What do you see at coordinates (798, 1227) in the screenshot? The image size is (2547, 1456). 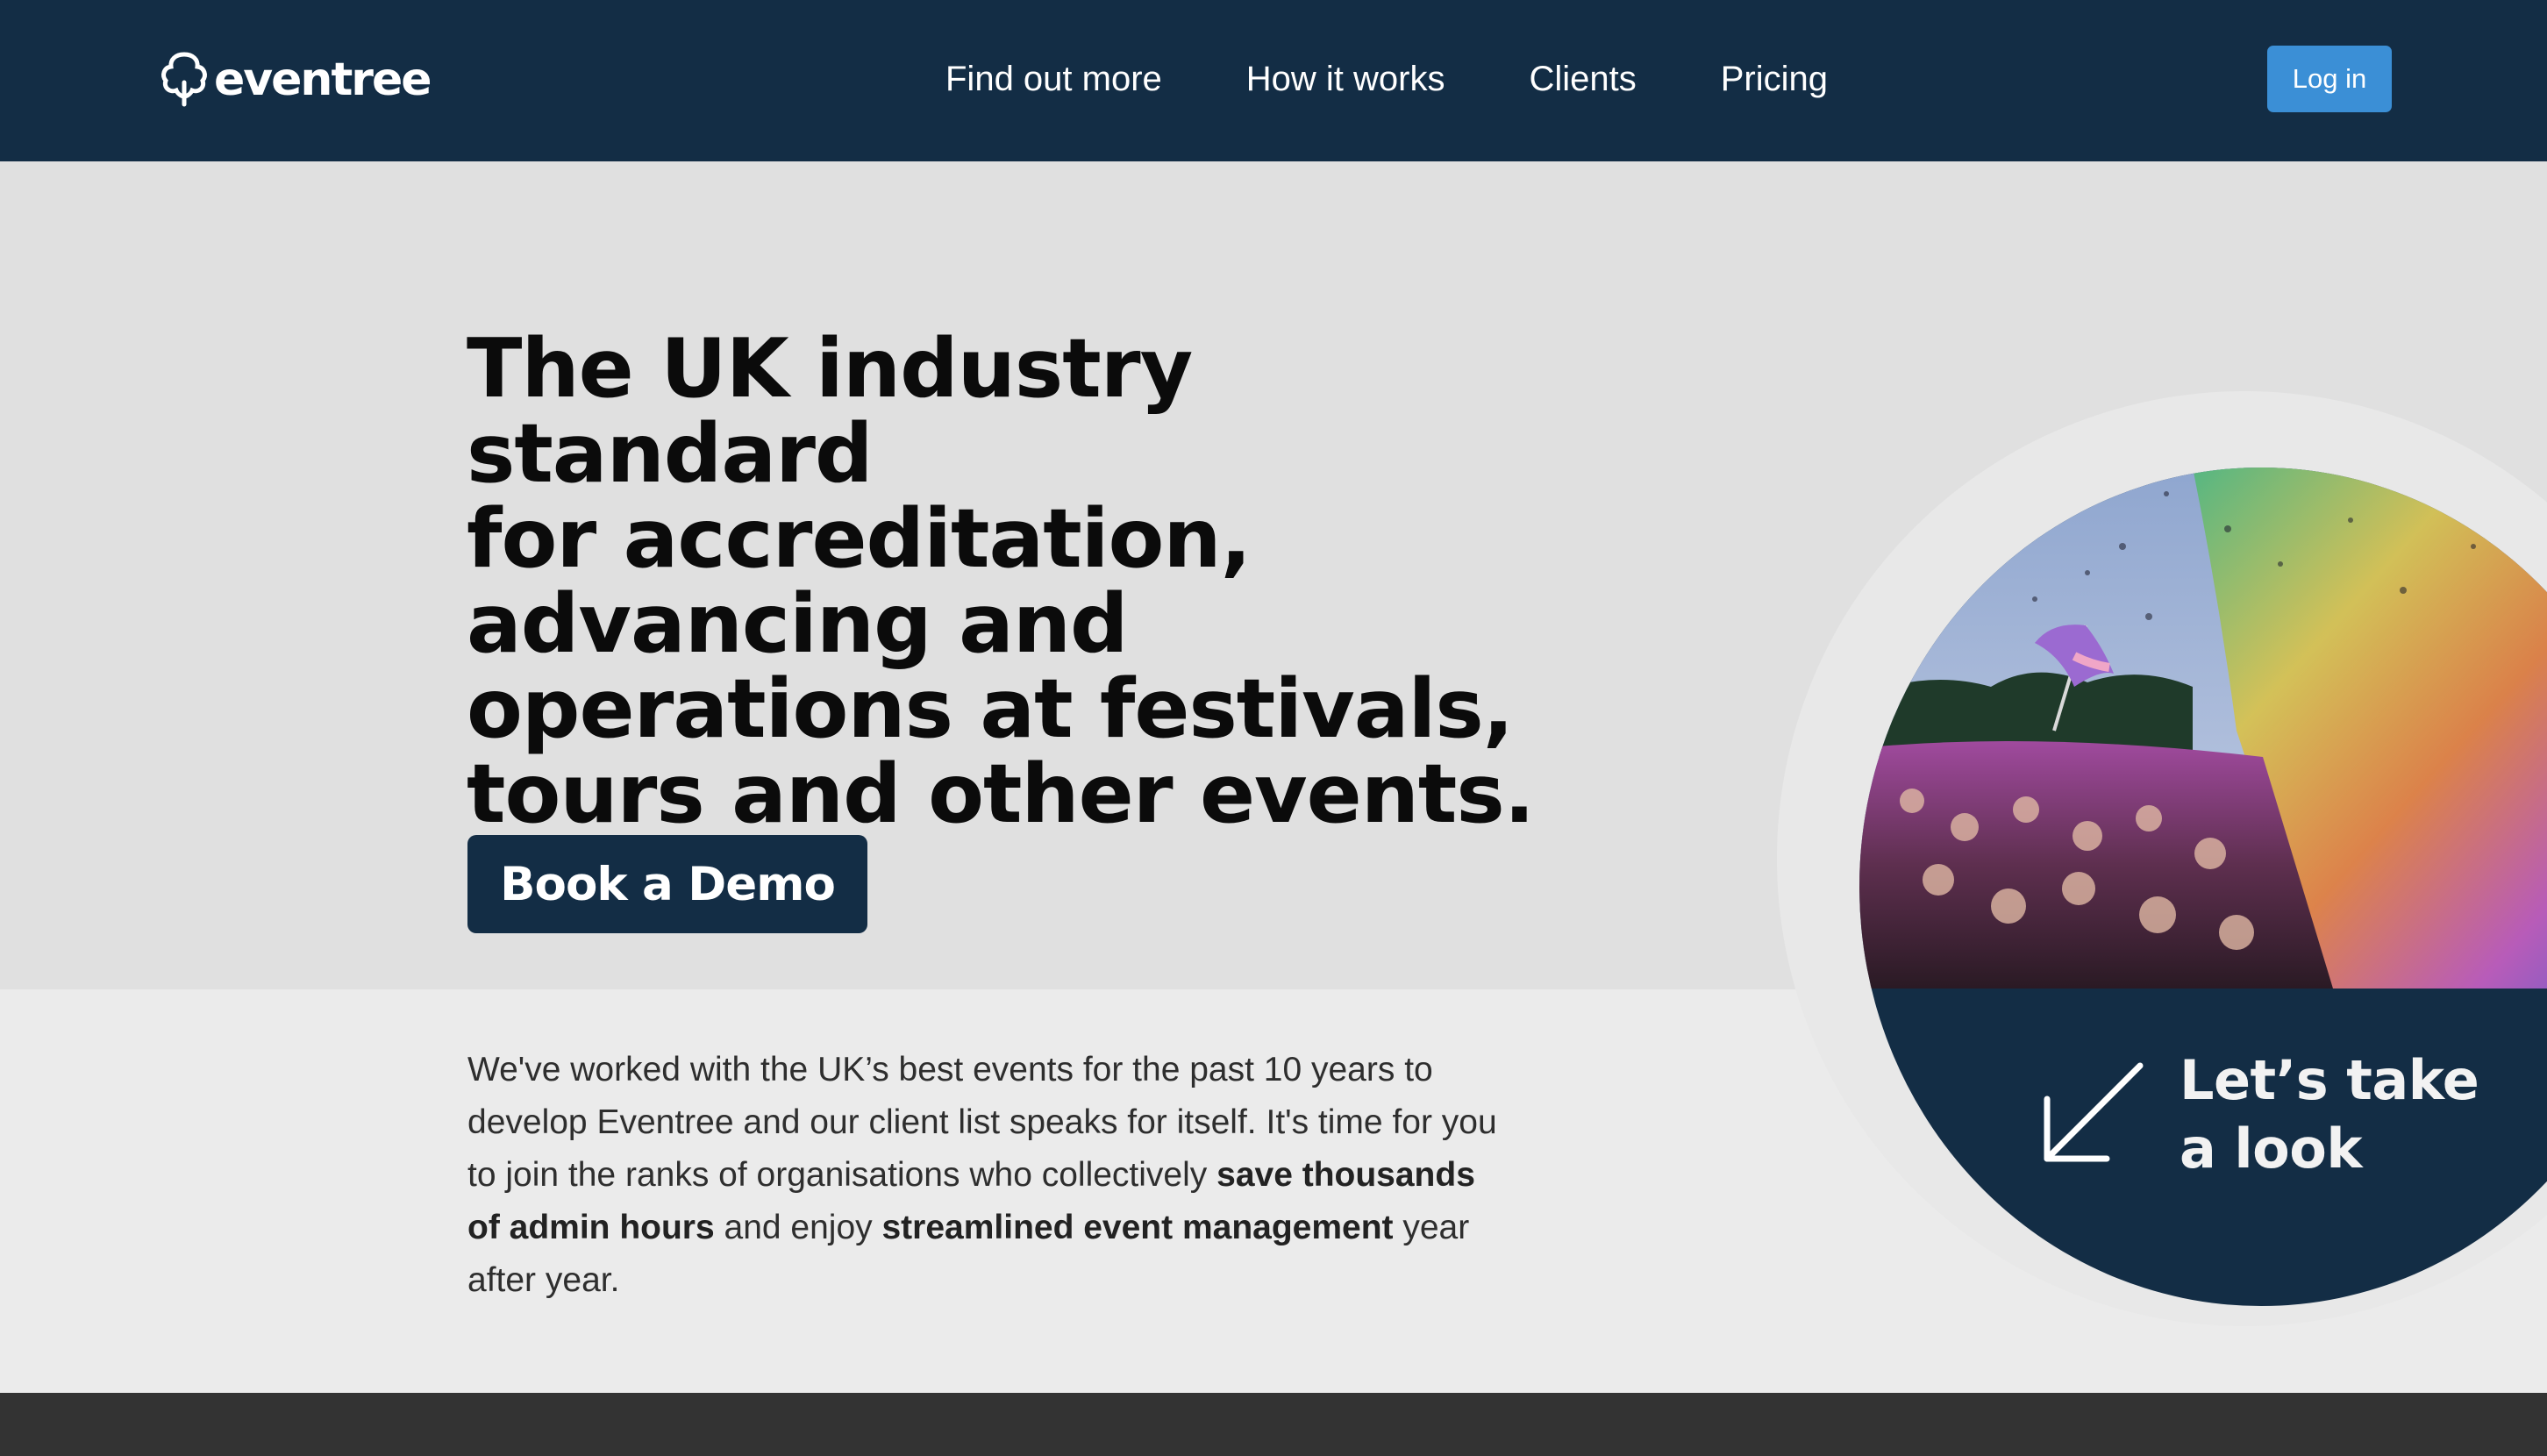 I see `intro-text: and enjoy` at bounding box center [798, 1227].